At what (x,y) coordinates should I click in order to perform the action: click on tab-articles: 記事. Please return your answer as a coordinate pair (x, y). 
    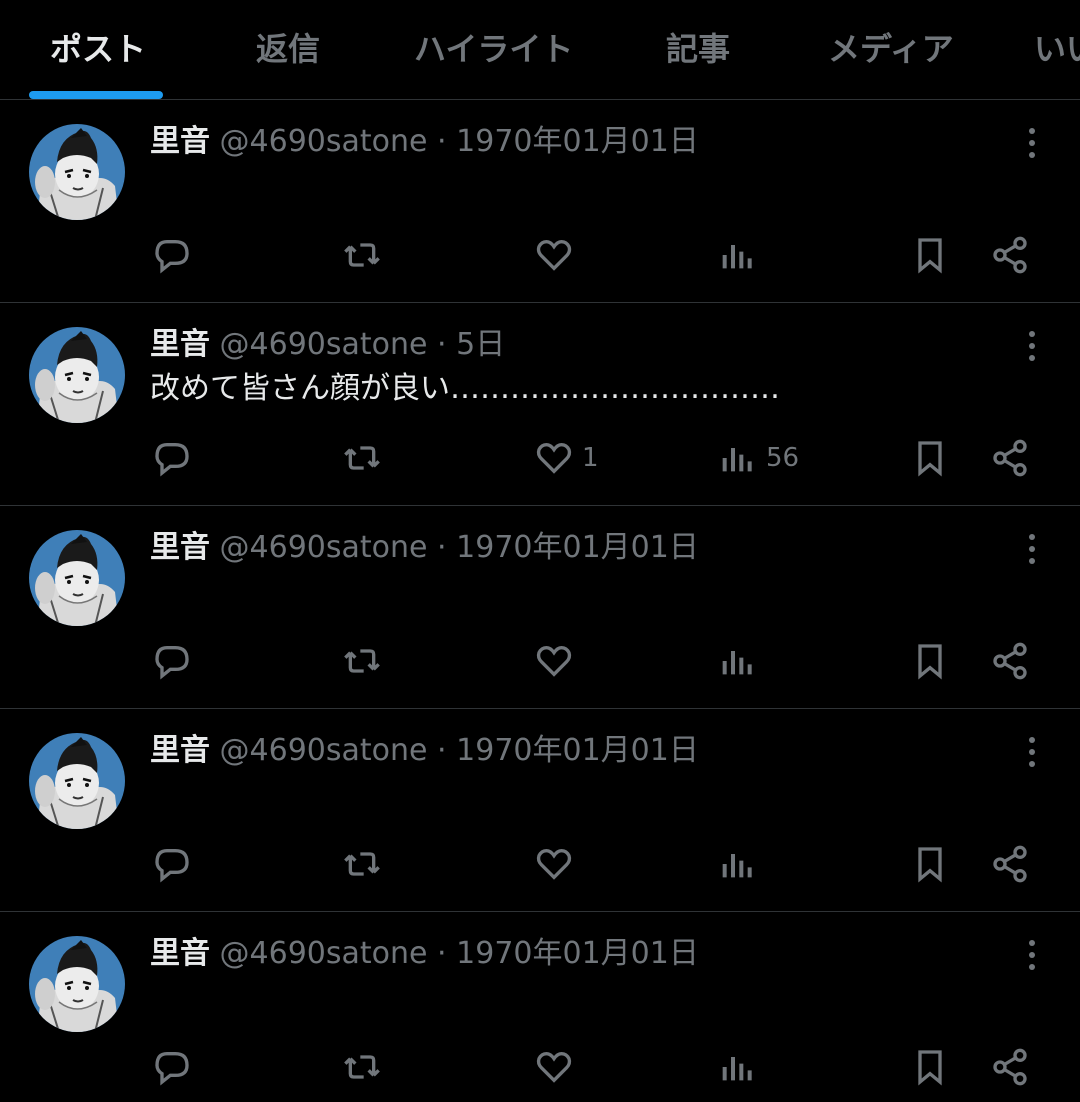
    Looking at the image, I should click on (698, 47).